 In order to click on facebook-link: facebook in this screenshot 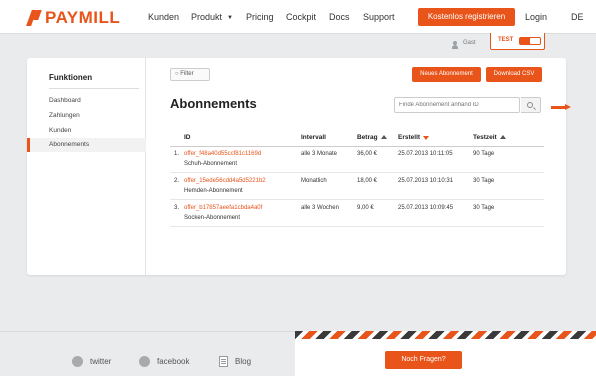, I will do `click(164, 361)`.